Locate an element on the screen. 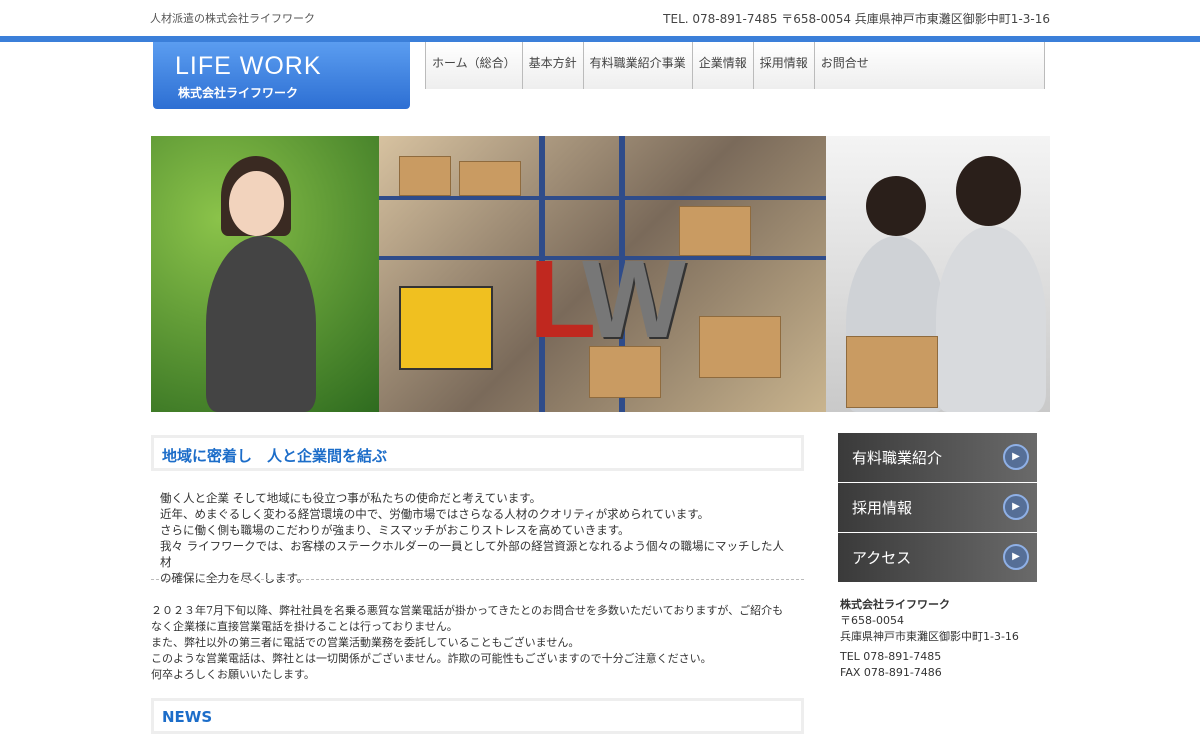 The height and width of the screenshot is (750, 1200). nav-placement: 有料職業紹介事業 is located at coordinates (638, 65).